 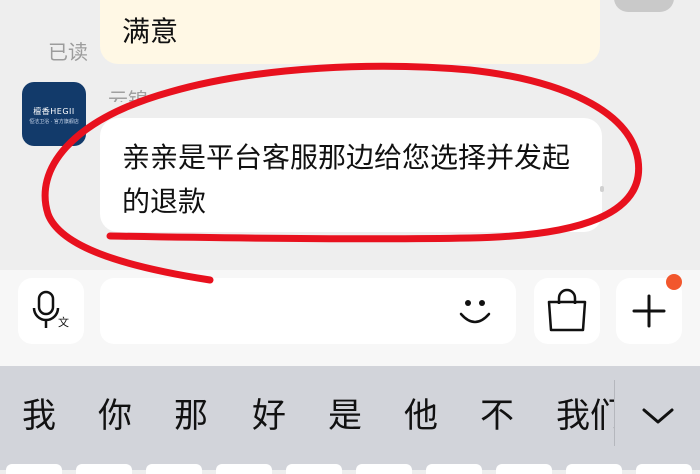 I want to click on product-button, so click(x=567, y=311).